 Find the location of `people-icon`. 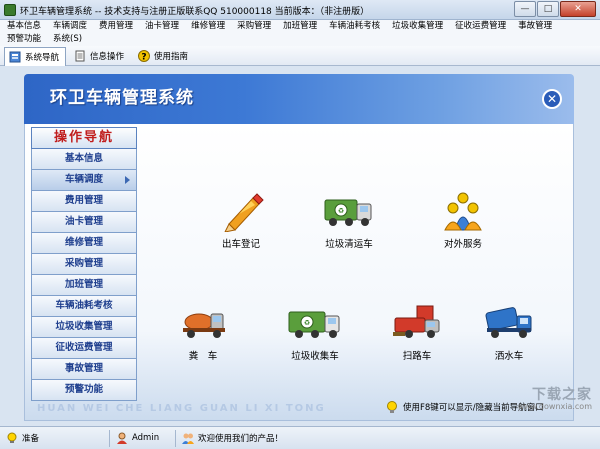

people-icon is located at coordinates (188, 438).